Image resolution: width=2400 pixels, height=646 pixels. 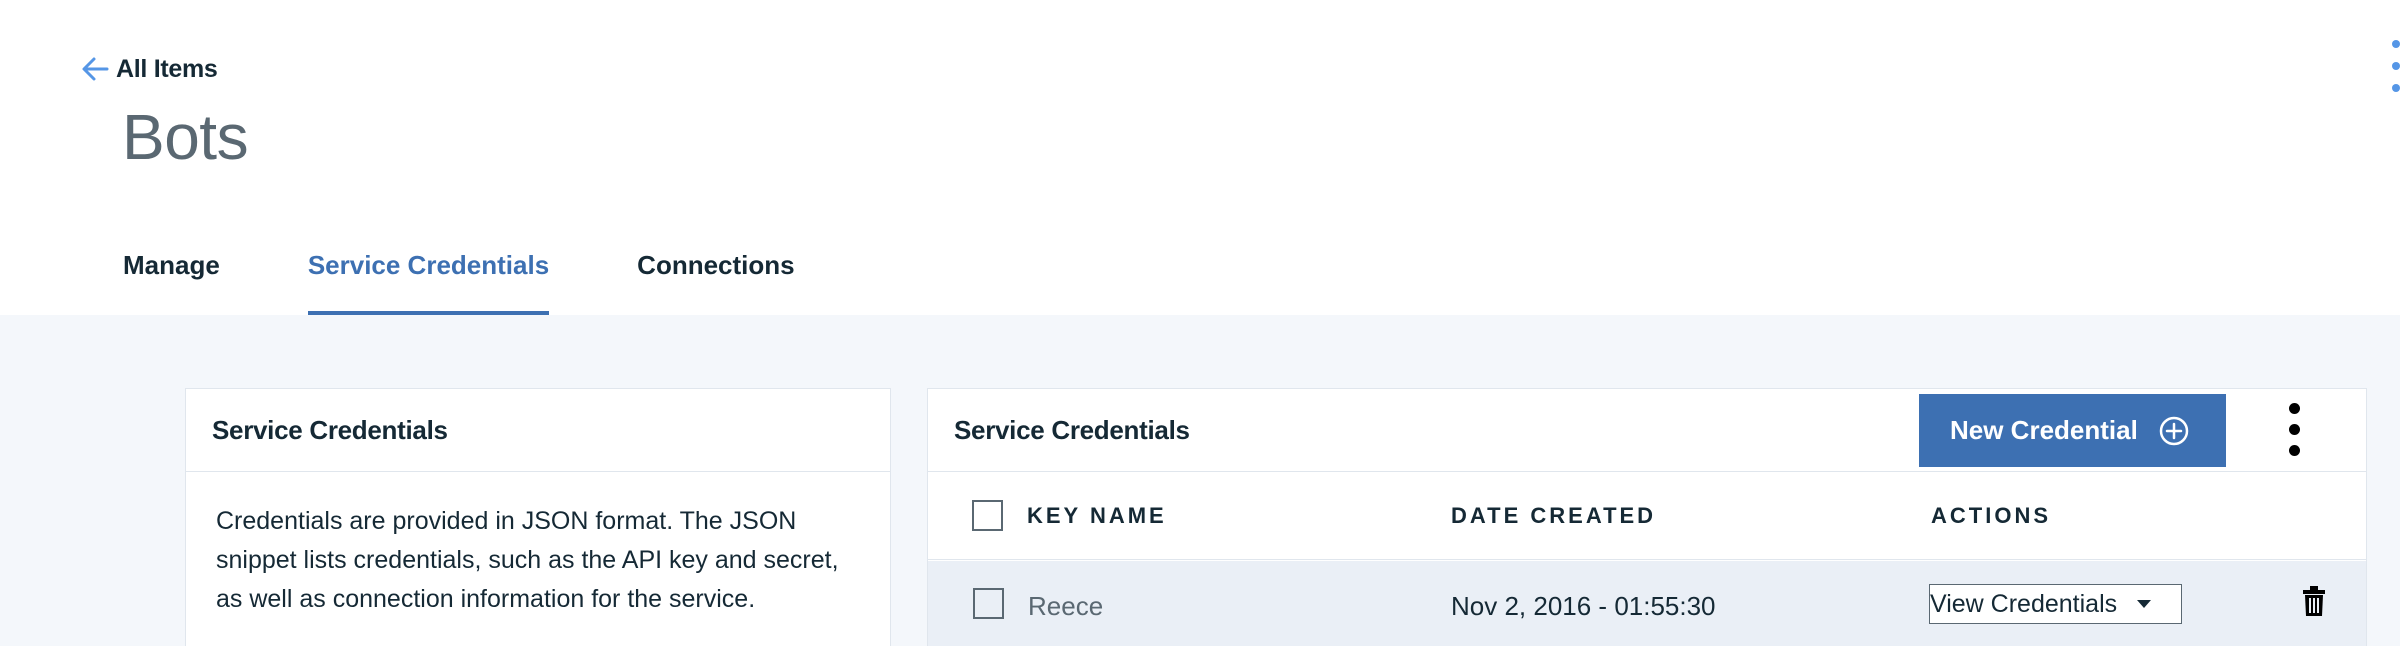 I want to click on new-credential-button: New Credential, so click(x=2072, y=430).